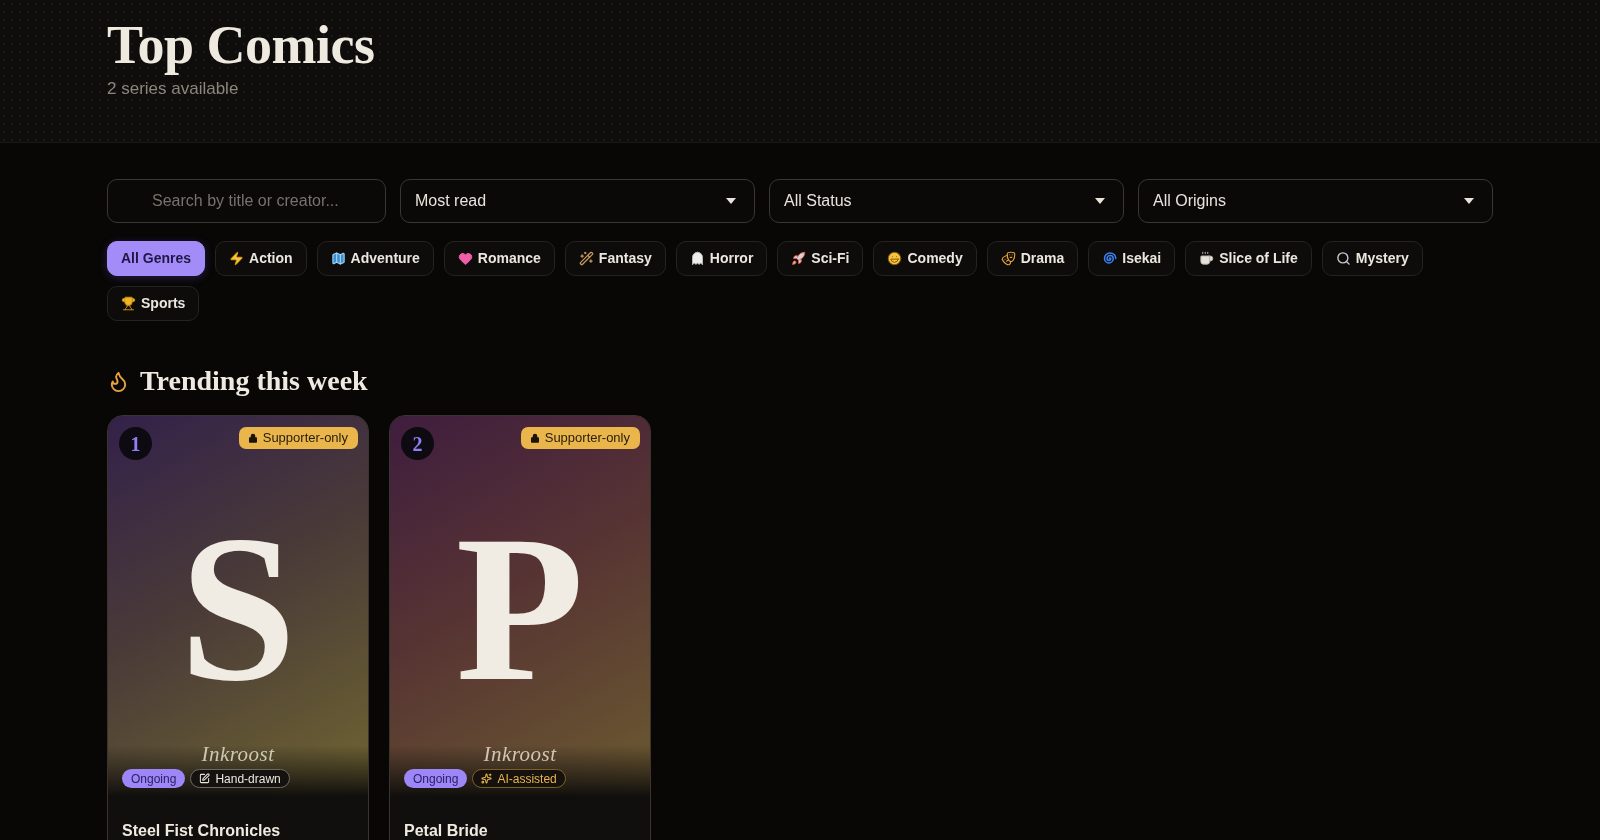  I want to click on lightning-icon, so click(237, 258).